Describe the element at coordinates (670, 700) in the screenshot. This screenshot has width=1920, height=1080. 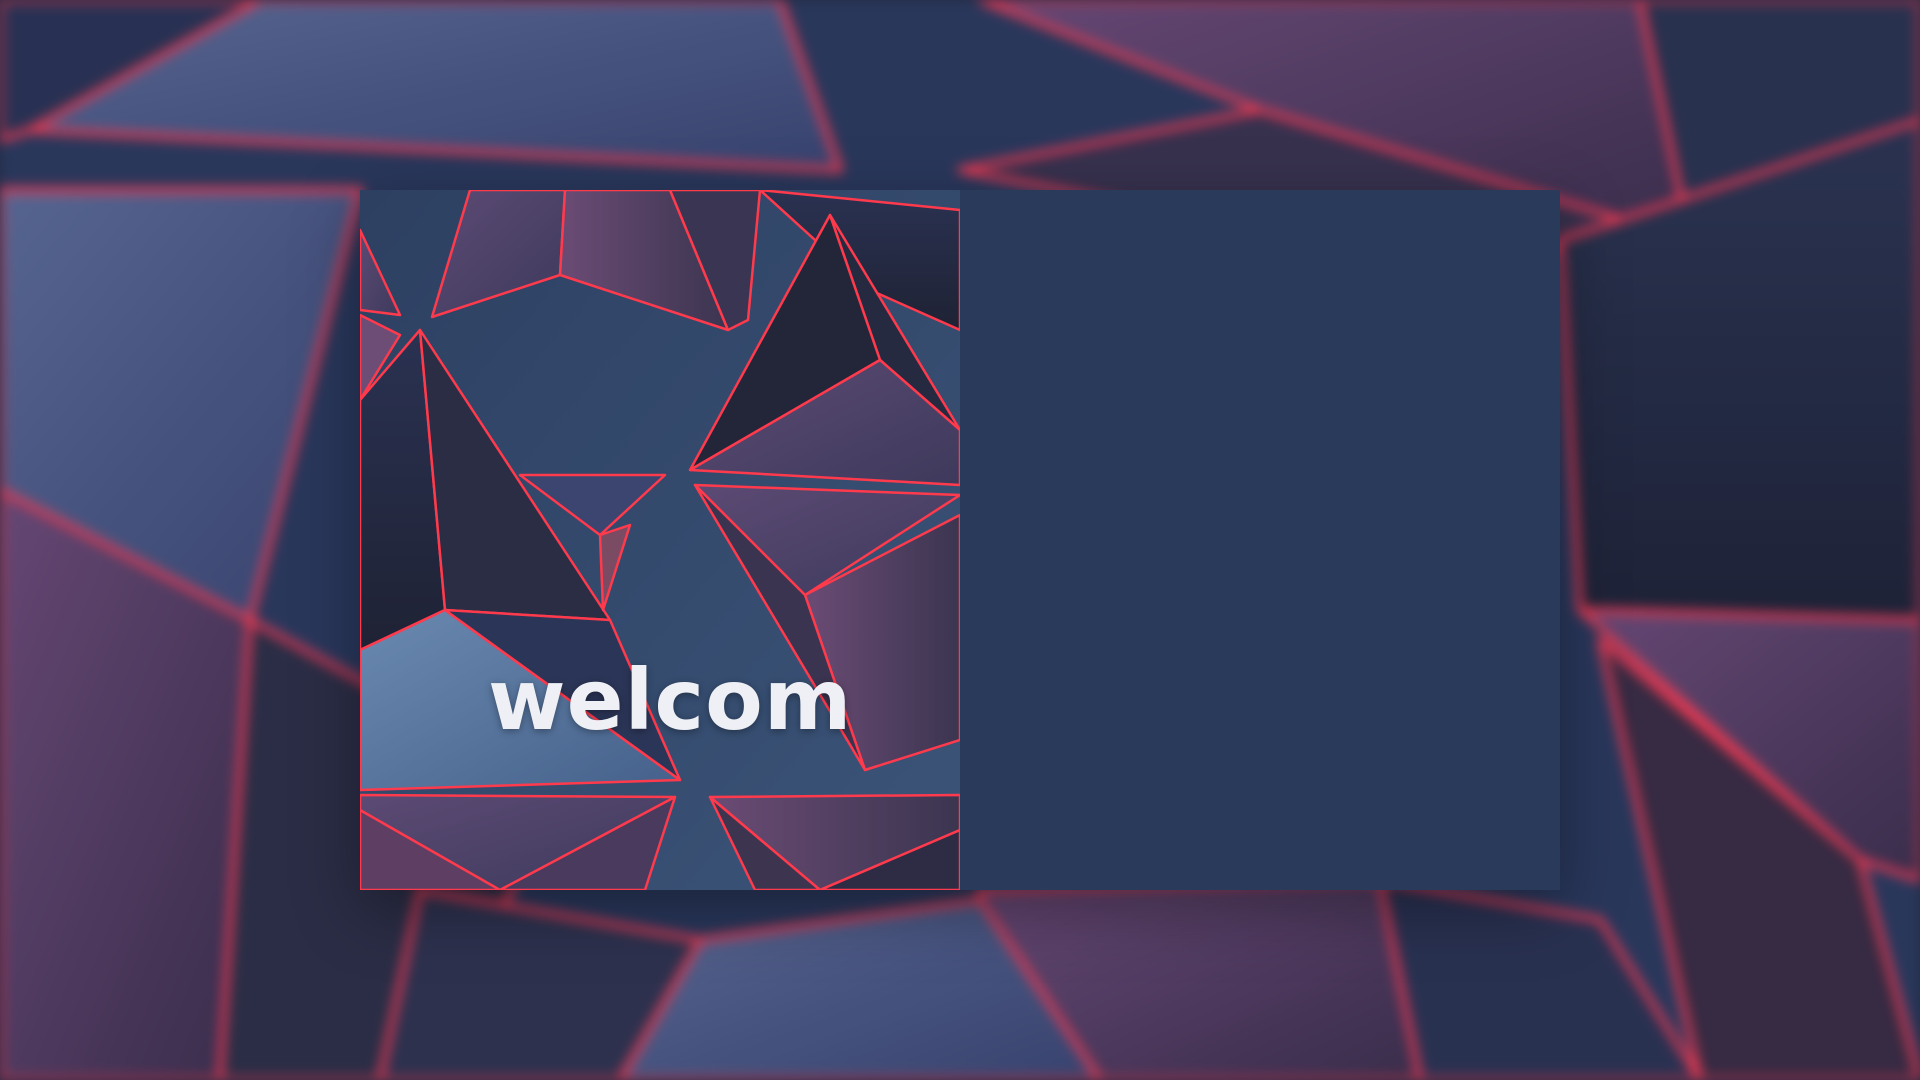
I see `welcome-title: welcom` at that location.